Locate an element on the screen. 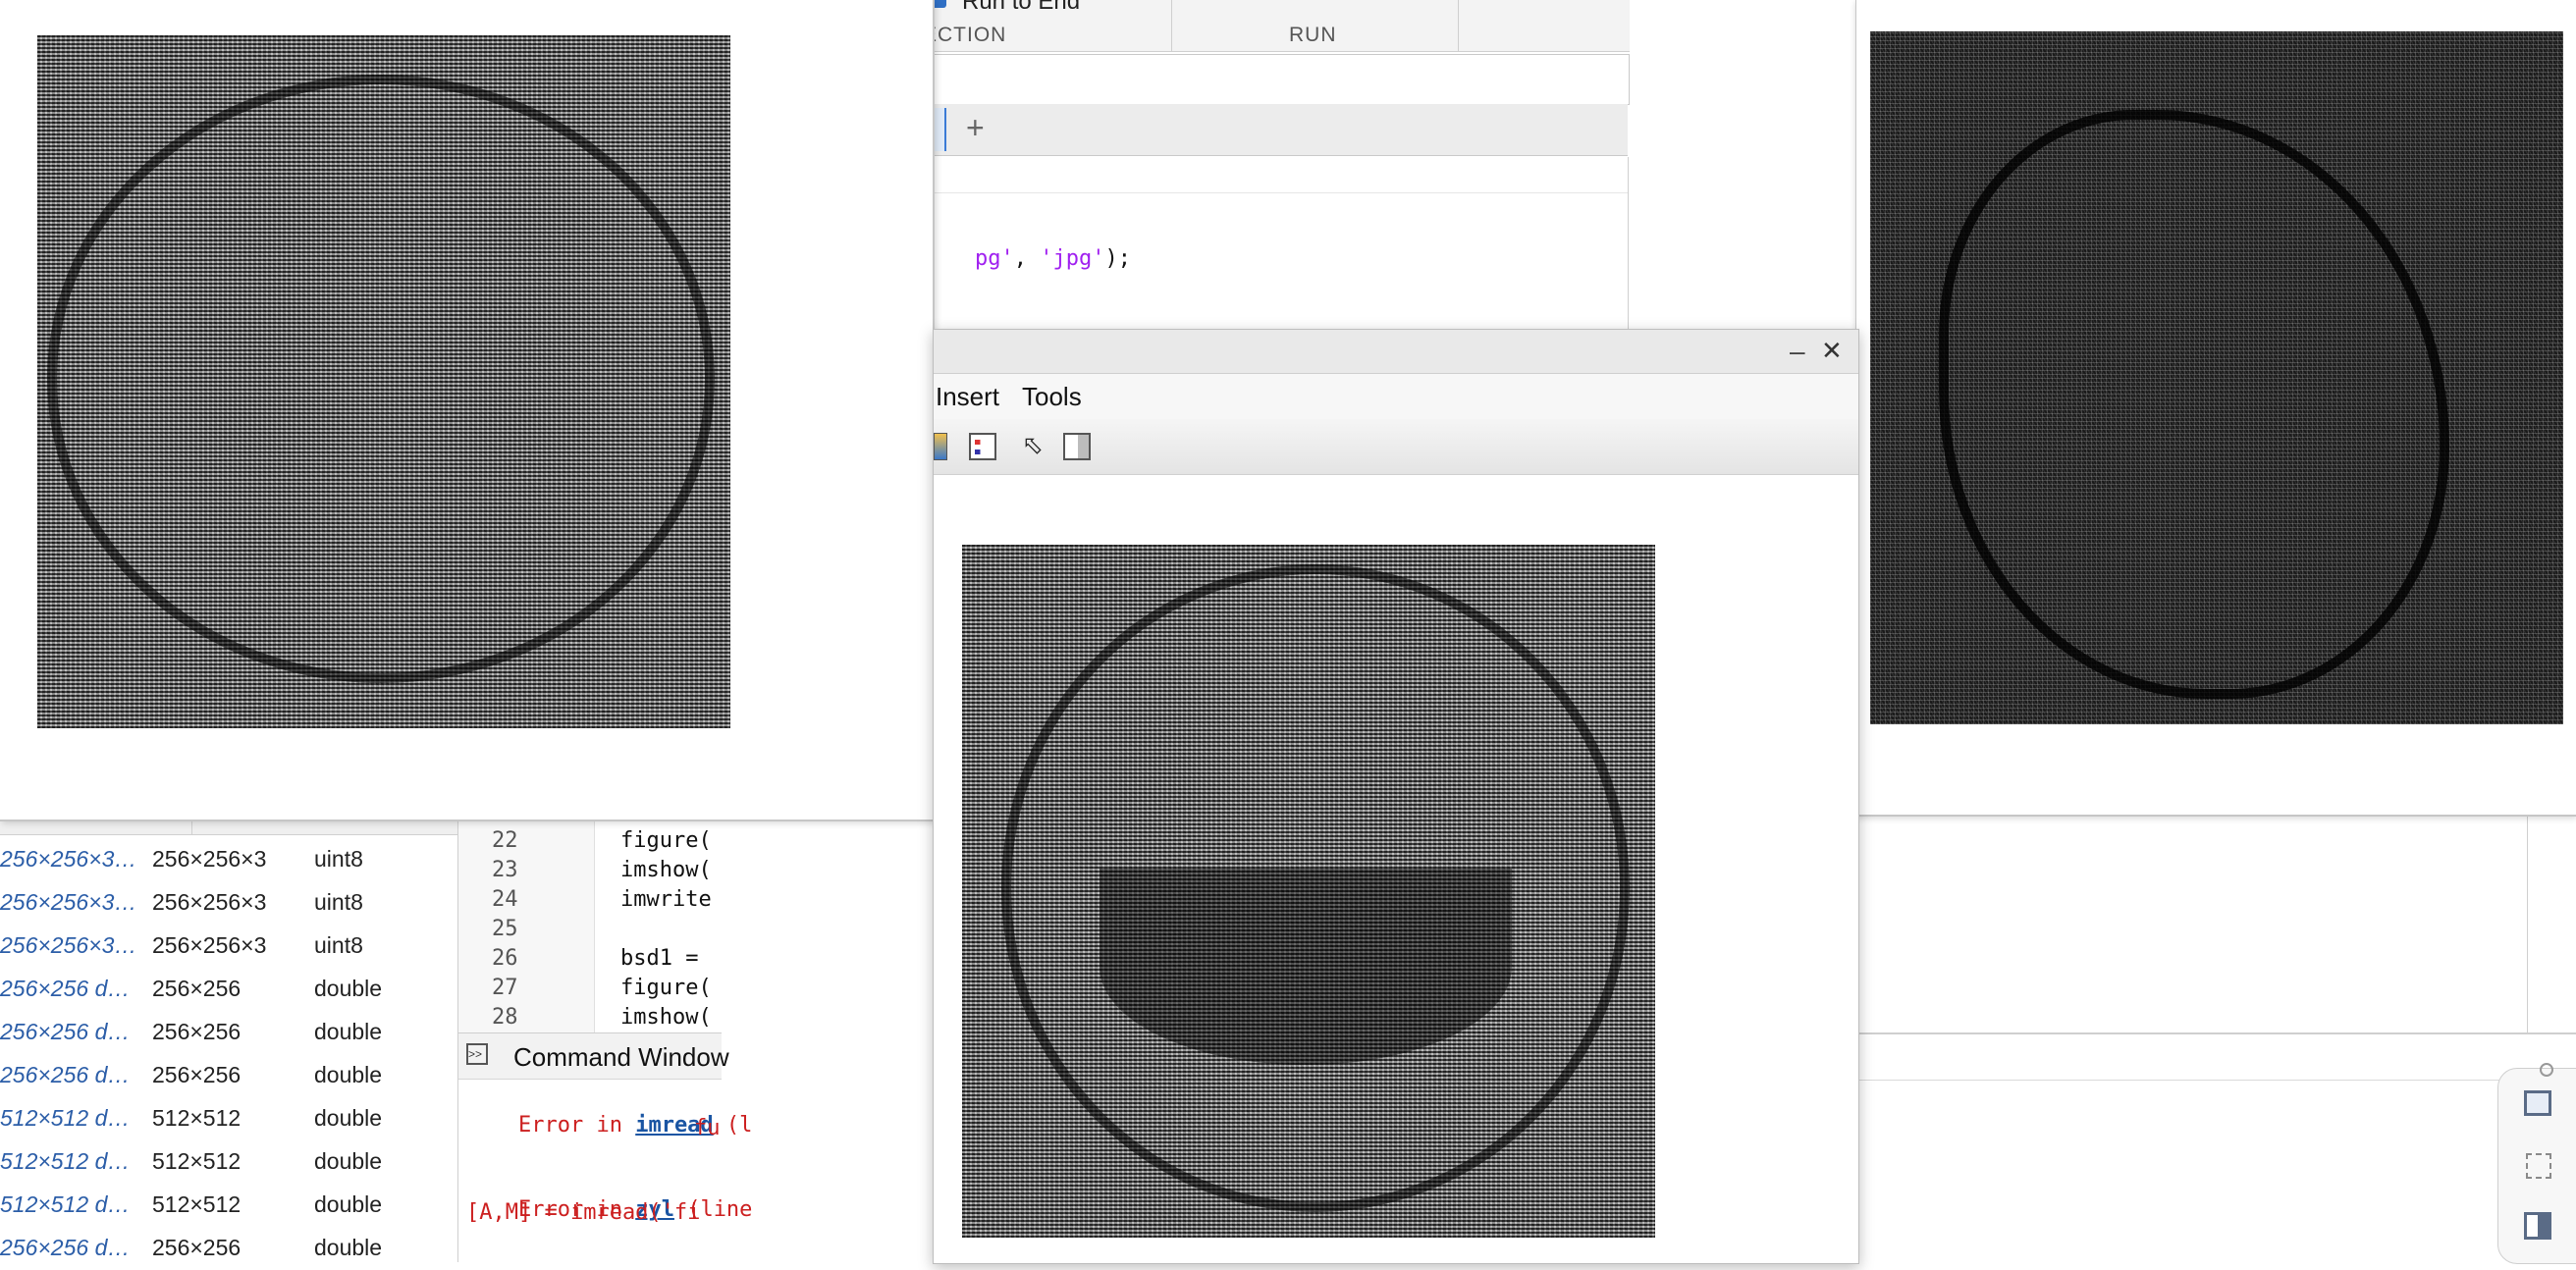 The height and width of the screenshot is (1270, 2576). line-number: 23 is located at coordinates (505, 870).